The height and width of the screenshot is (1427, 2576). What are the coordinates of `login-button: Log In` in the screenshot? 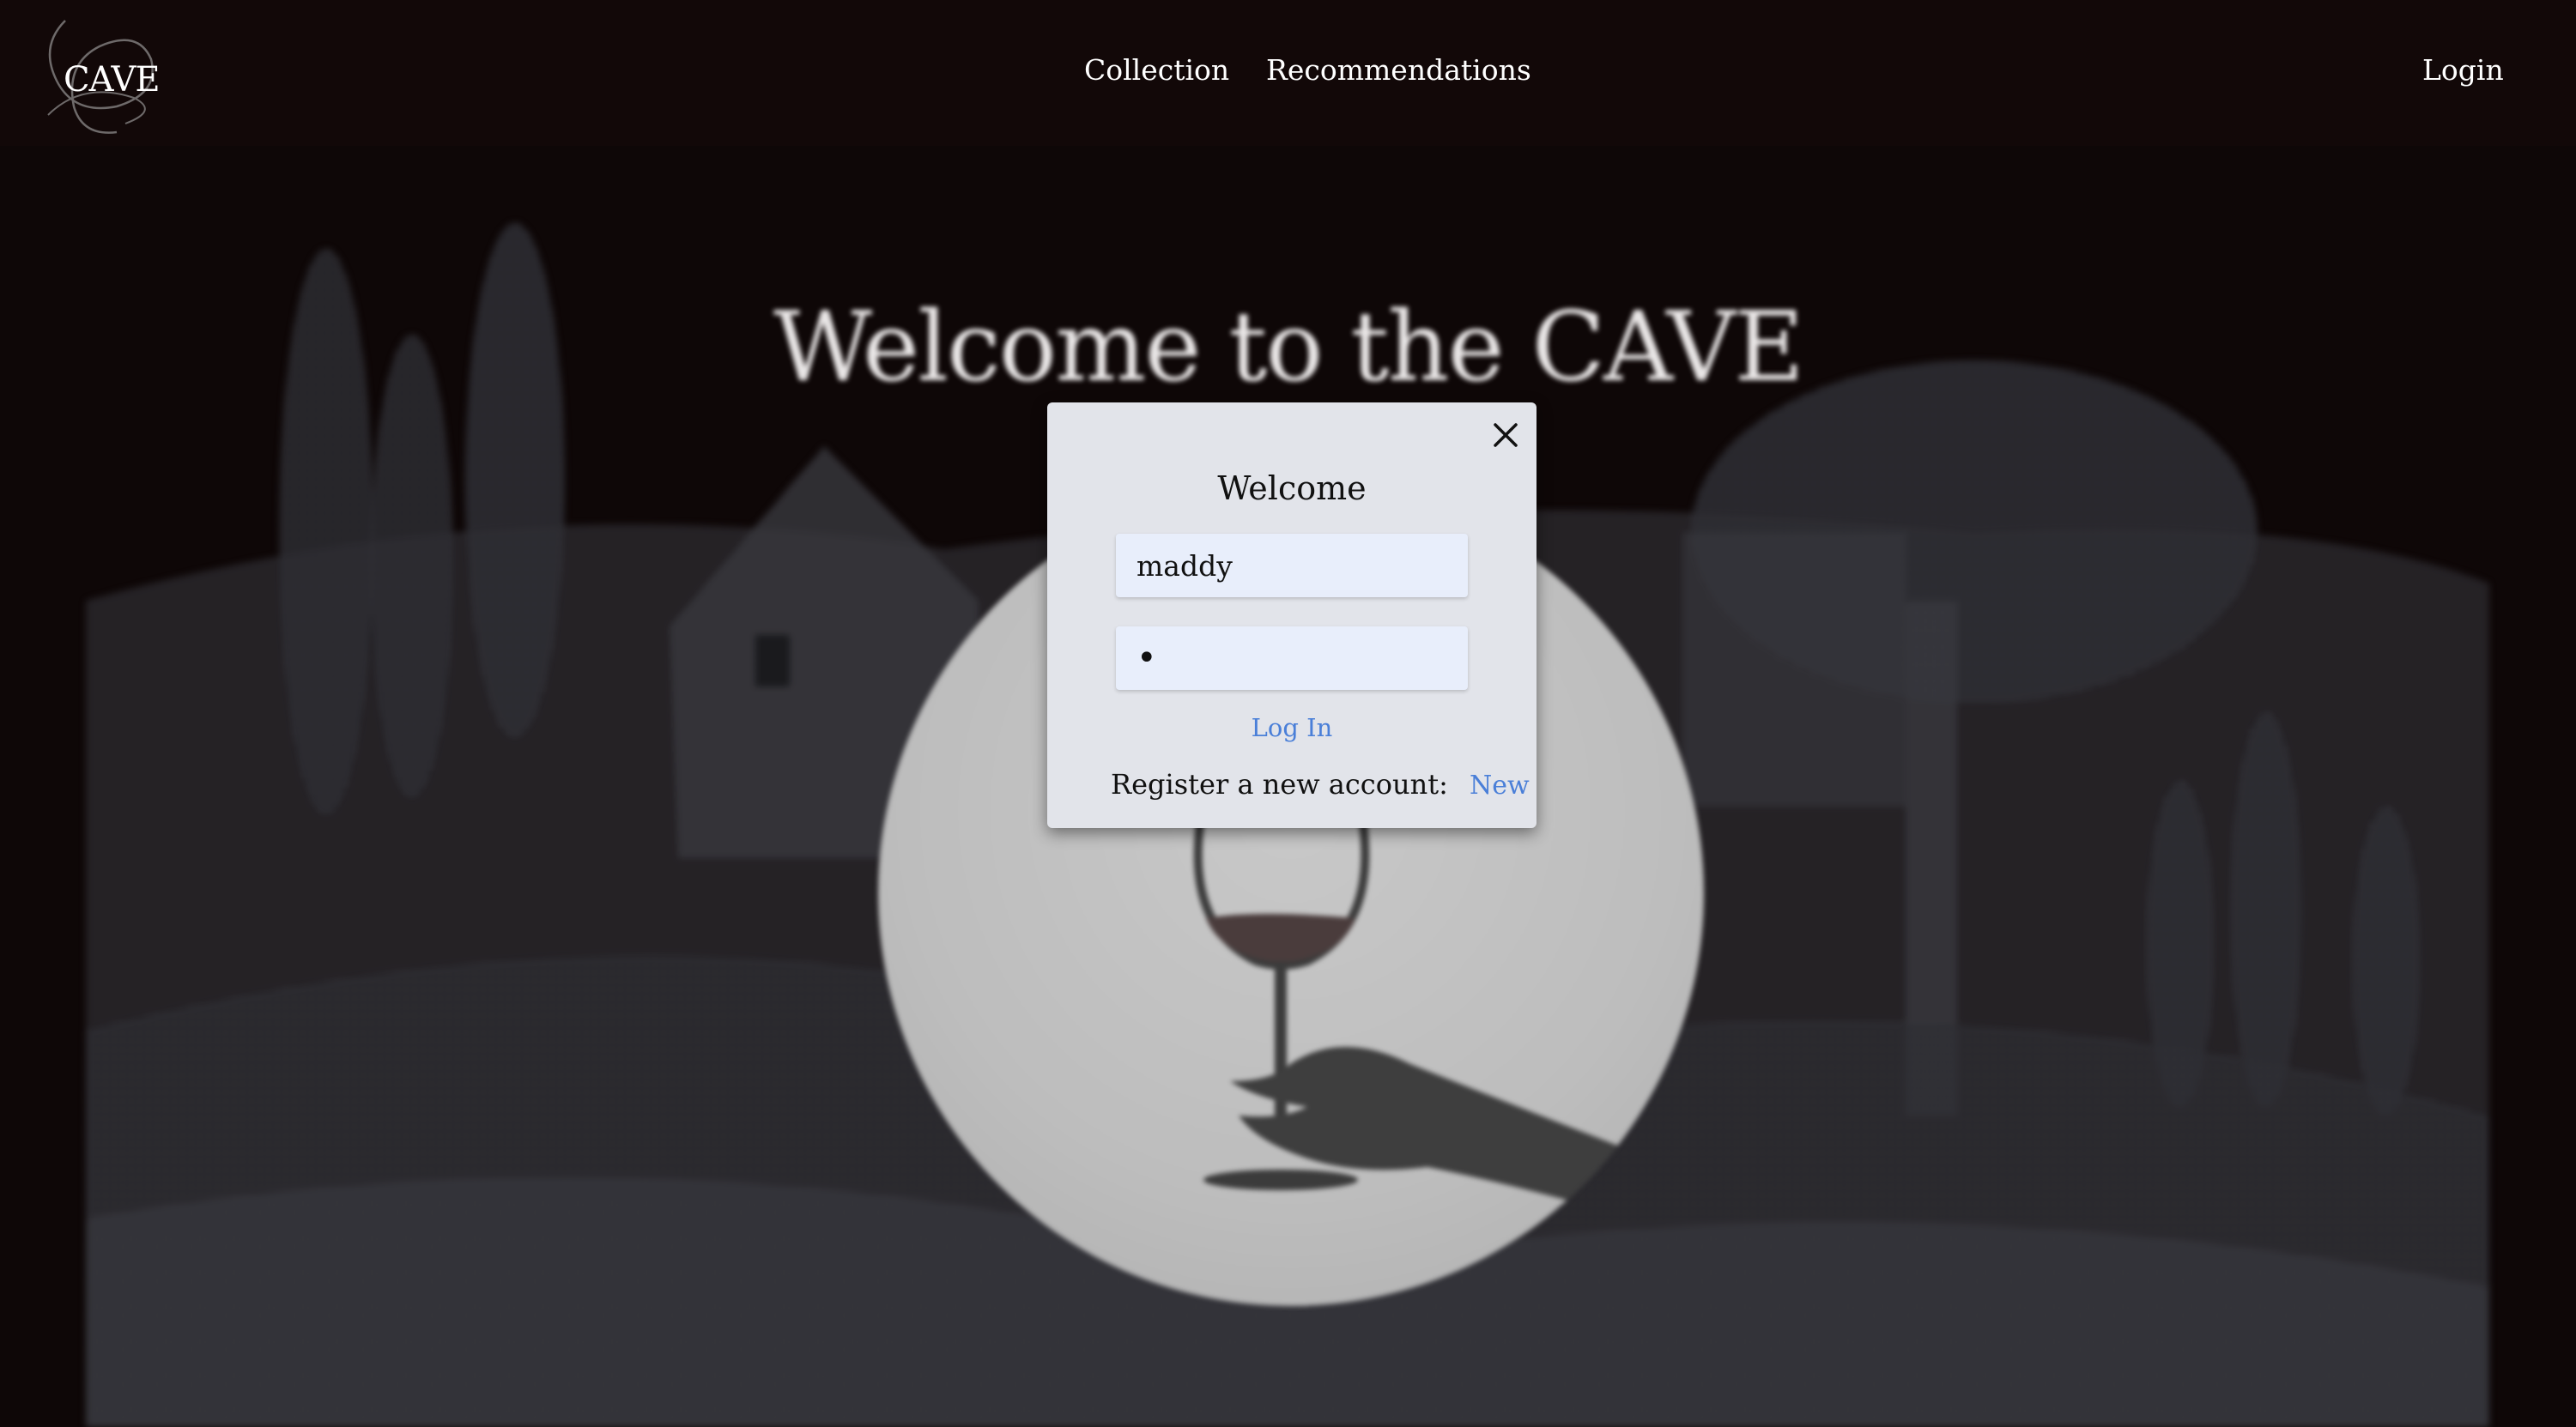 It's located at (1292, 727).